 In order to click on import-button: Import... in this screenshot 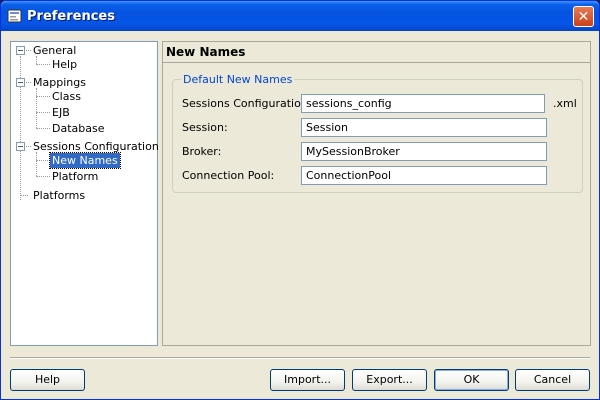, I will do `click(307, 380)`.